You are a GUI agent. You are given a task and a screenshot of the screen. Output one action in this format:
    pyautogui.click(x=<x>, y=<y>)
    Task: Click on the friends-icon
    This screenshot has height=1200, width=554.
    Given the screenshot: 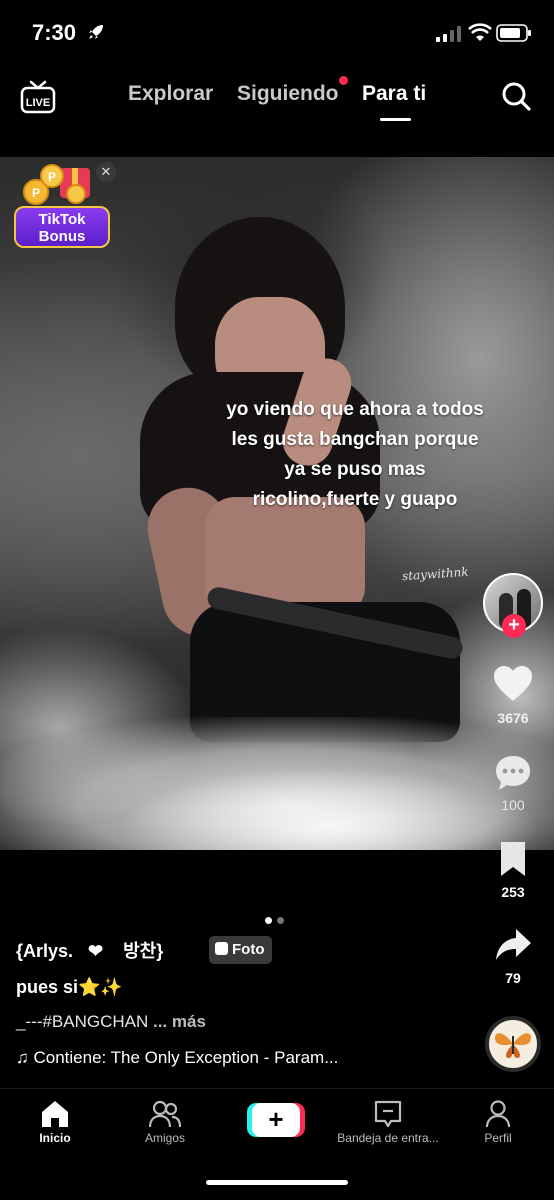 What is the action you would take?
    pyautogui.click(x=165, y=1114)
    